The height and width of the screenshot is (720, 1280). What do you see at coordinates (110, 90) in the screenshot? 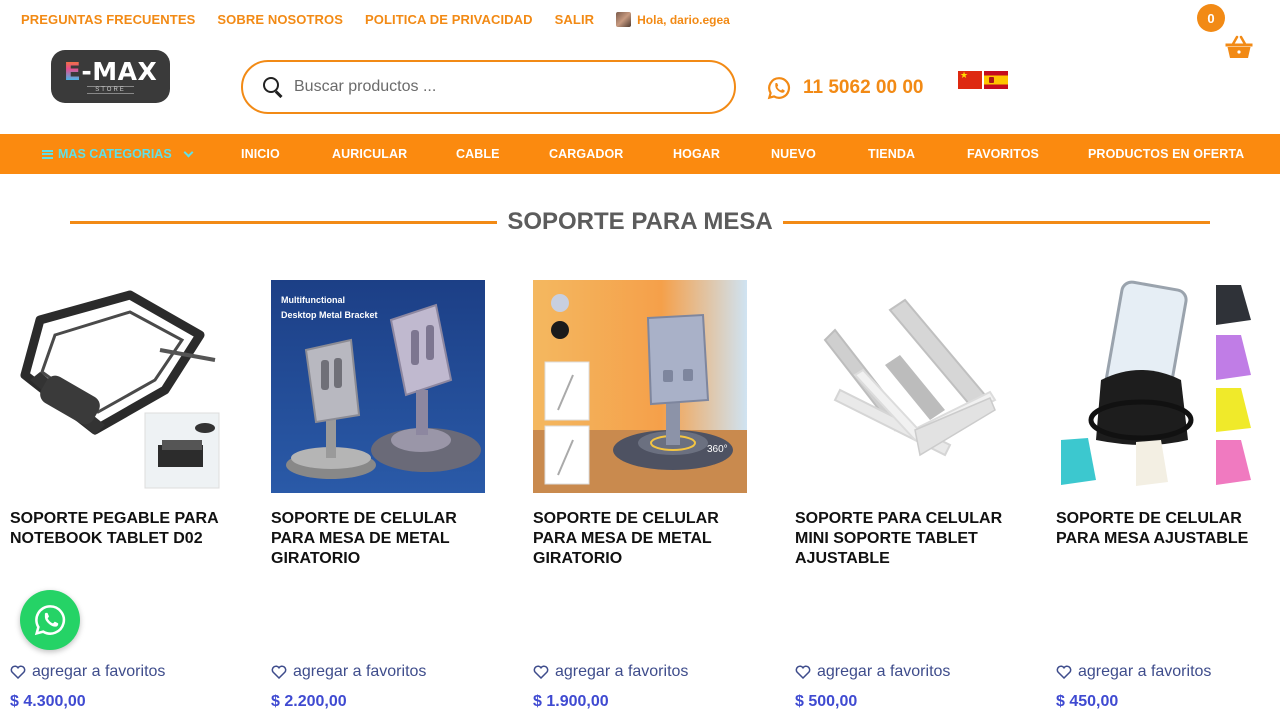
I see `logo-subtitle: STORE` at bounding box center [110, 90].